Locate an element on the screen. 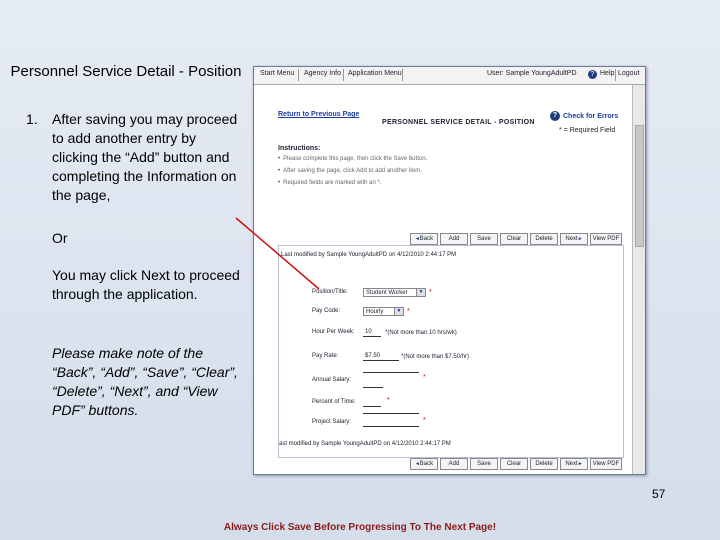  pointer-line is located at coordinates (277, 253).